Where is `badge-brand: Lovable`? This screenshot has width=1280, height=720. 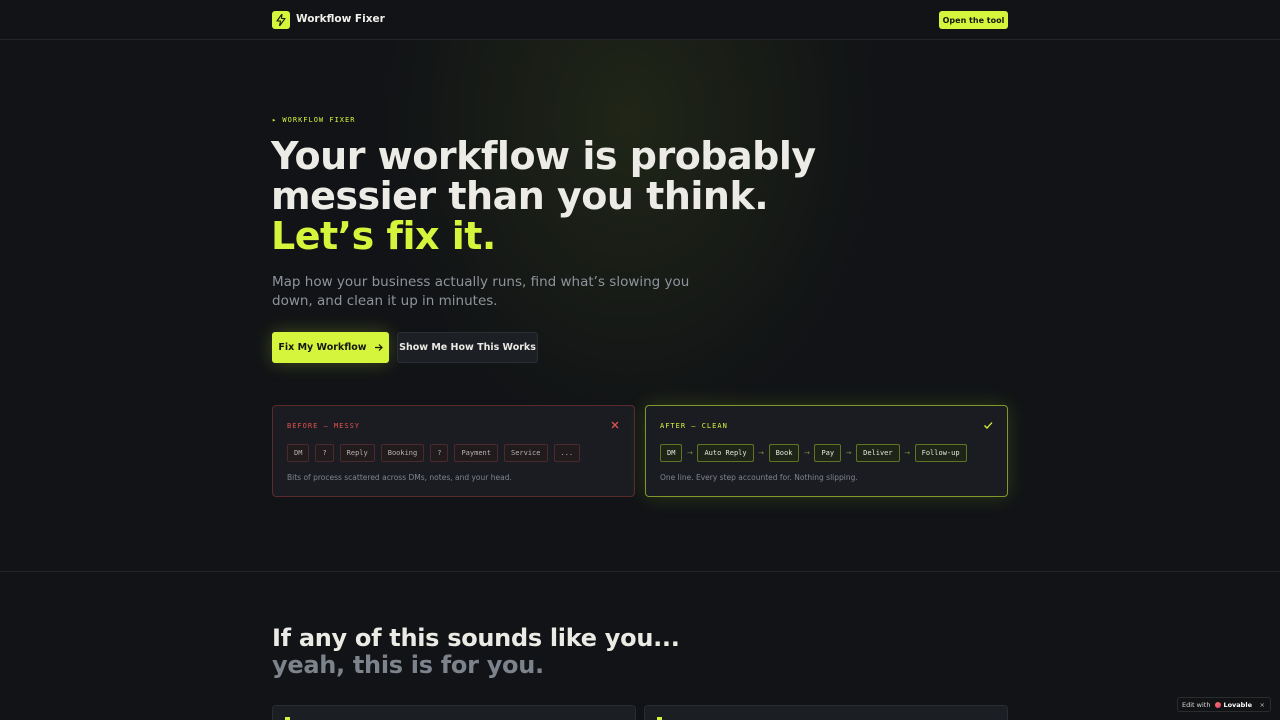 badge-brand: Lovable is located at coordinates (1237, 704).